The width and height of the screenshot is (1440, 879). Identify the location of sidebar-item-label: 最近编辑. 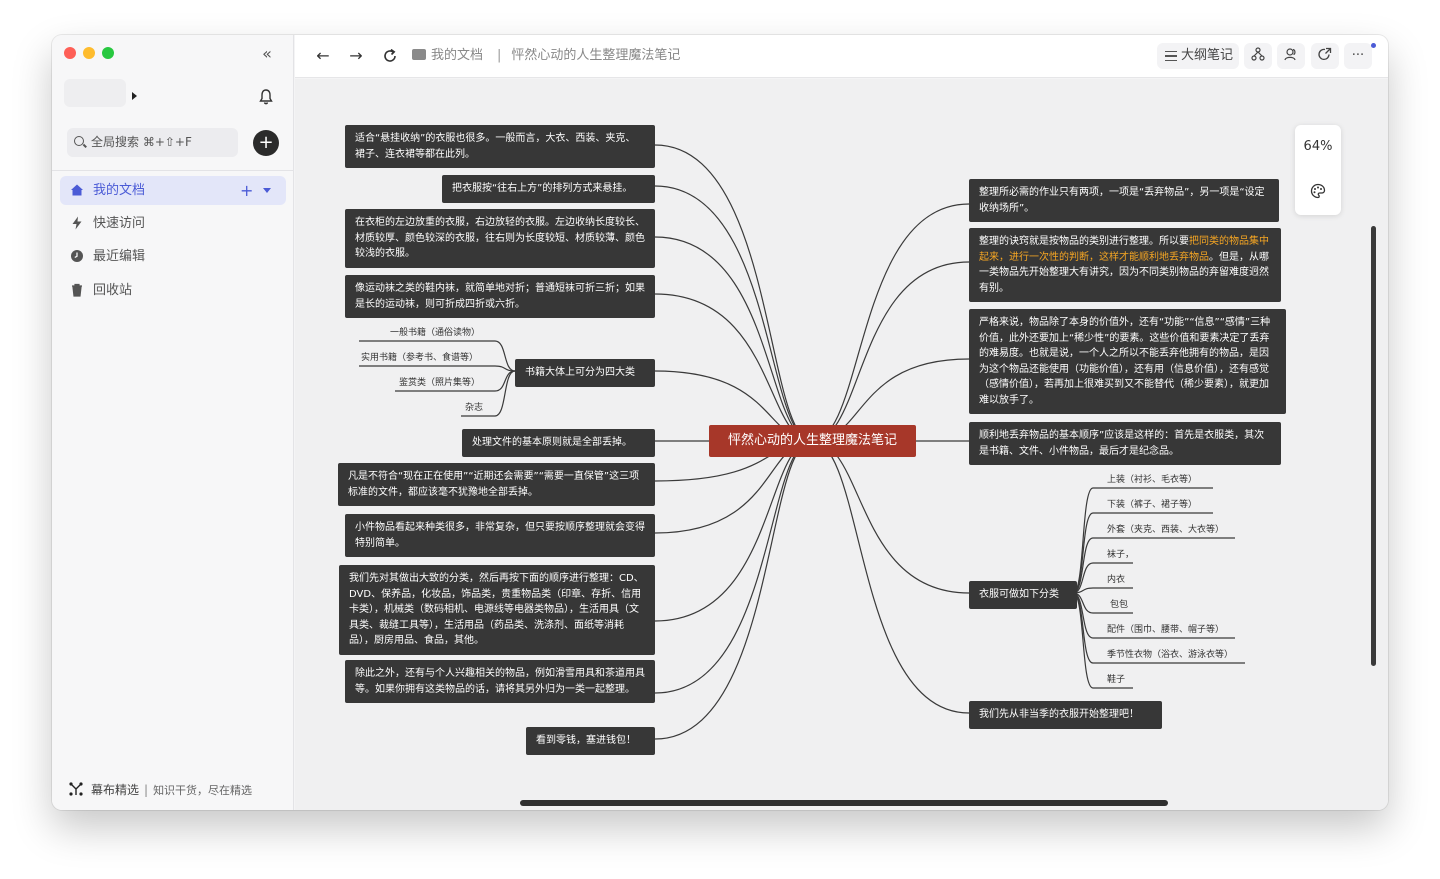
(119, 256).